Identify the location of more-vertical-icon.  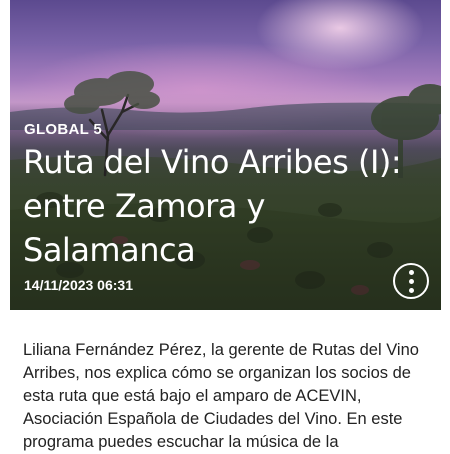
(411, 272).